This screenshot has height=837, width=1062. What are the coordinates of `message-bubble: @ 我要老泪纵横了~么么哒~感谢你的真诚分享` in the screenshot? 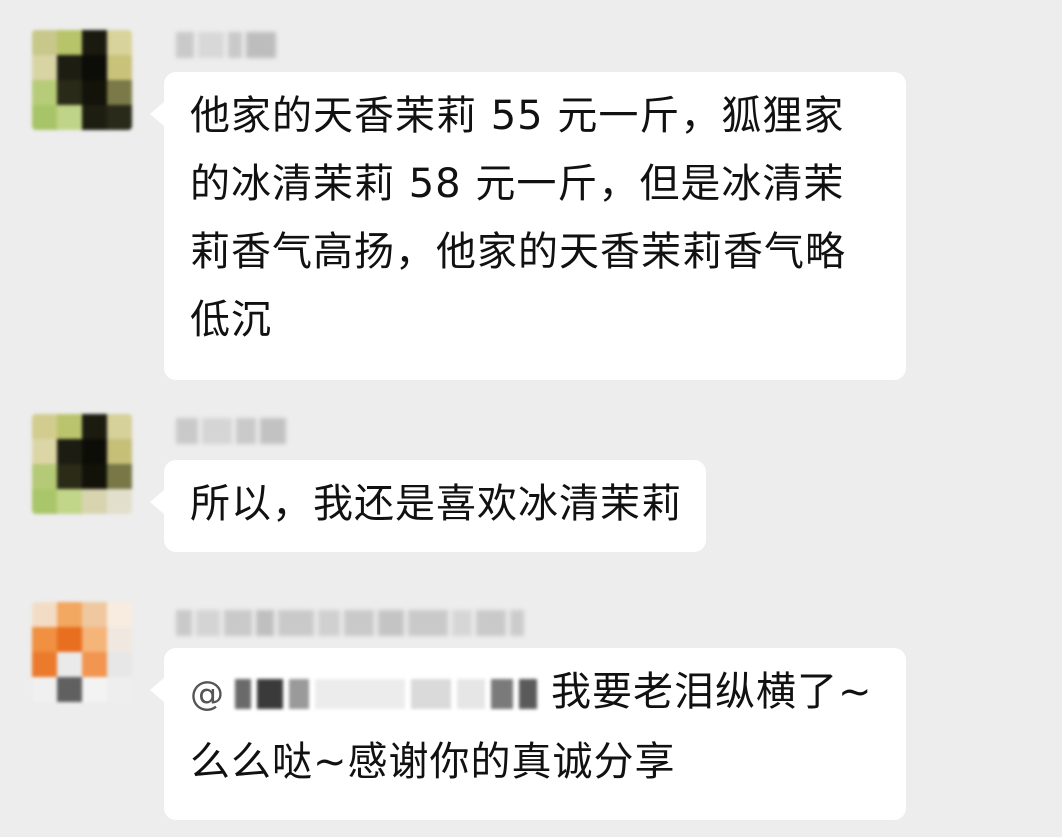 It's located at (528, 734).